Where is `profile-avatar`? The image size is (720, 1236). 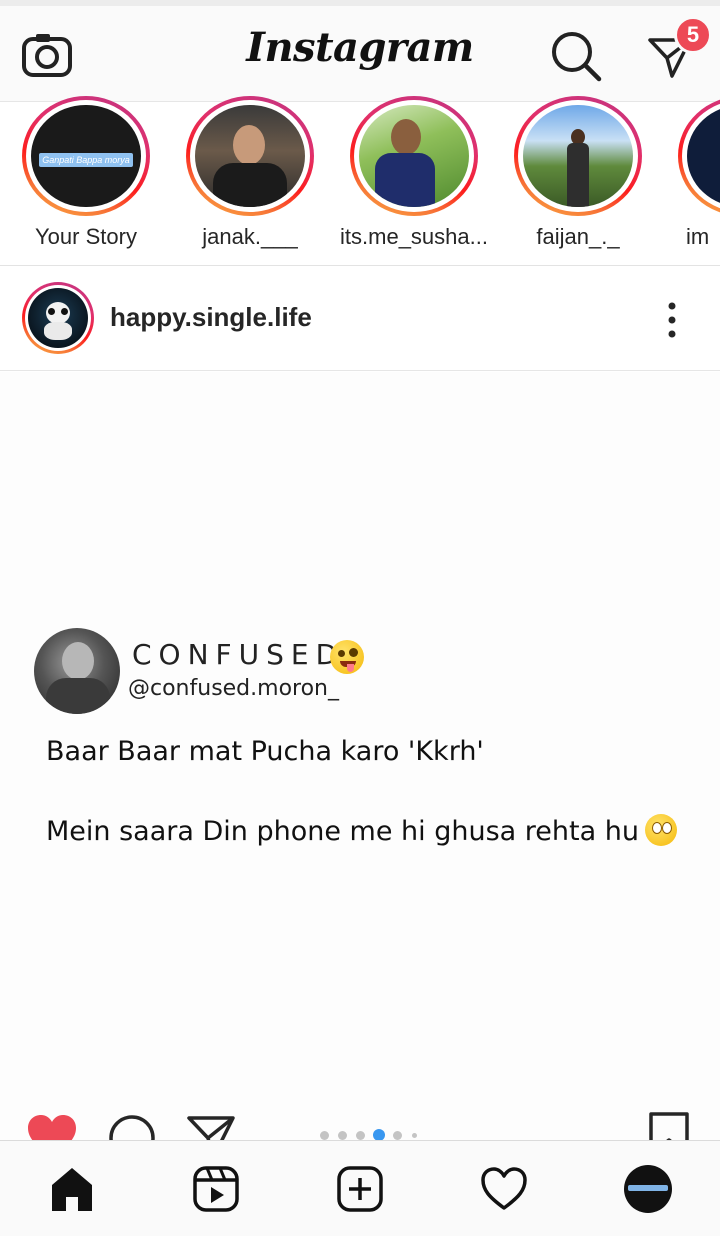 profile-avatar is located at coordinates (648, 1189).